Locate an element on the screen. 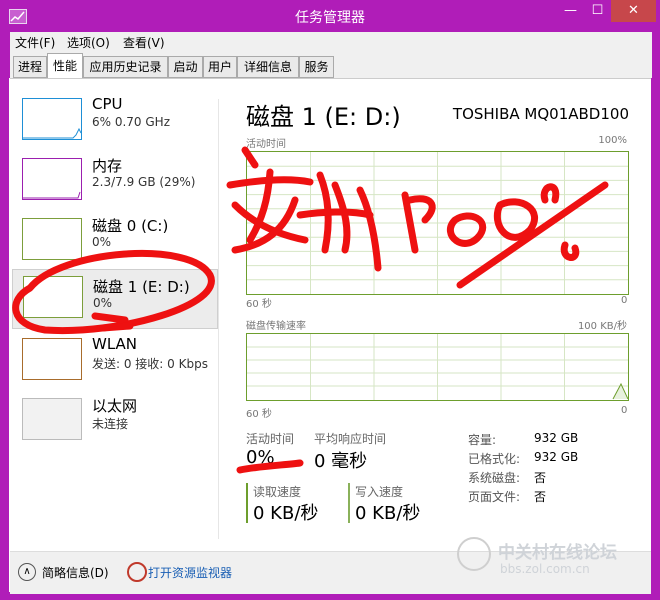  fewer-details-button: 简略信息(D) is located at coordinates (75, 572).